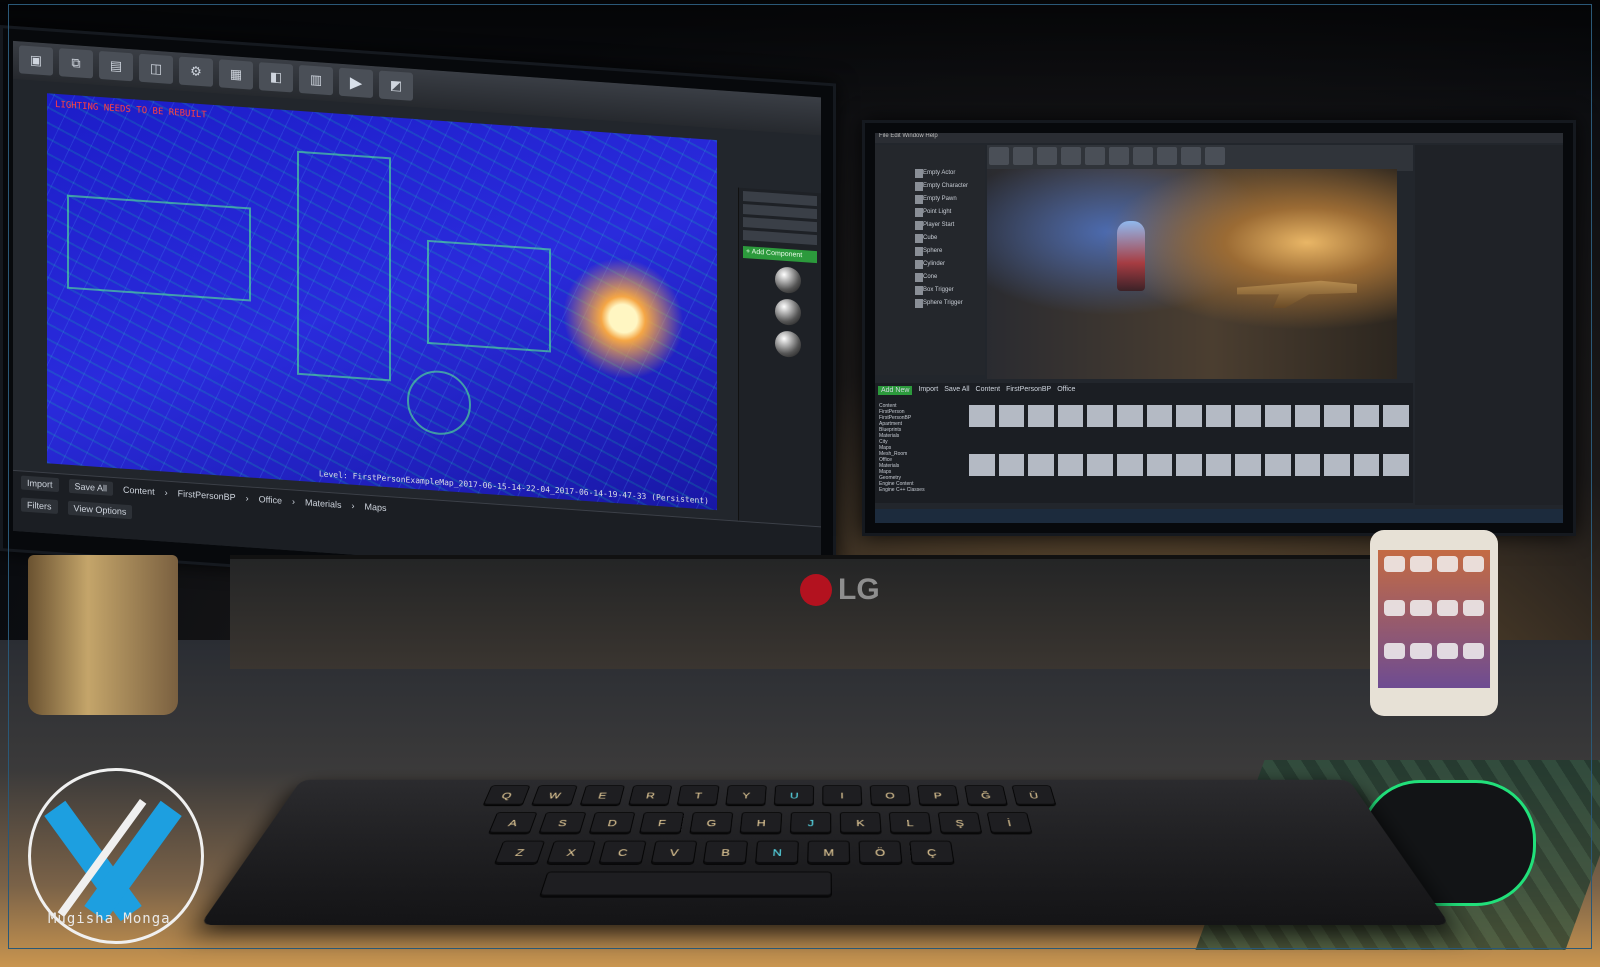 This screenshot has width=1600, height=967. I want to click on place-item: Box Trigger, so click(930, 290).